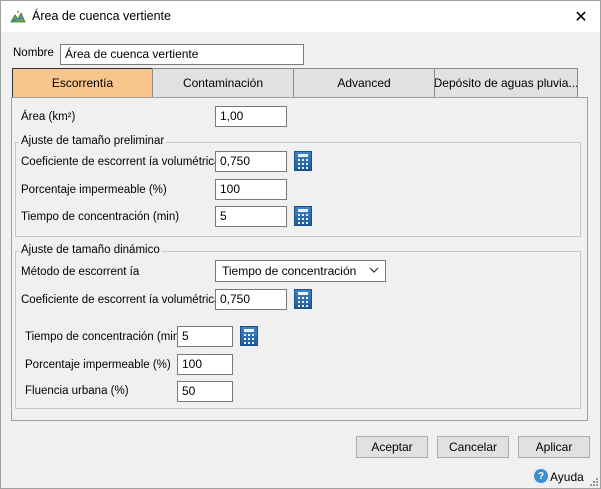 This screenshot has width=601, height=489. Describe the element at coordinates (121, 162) in the screenshot. I see `prelim-runoff-coef-label: Coeficiente de escorrent ía volumétrica` at that location.